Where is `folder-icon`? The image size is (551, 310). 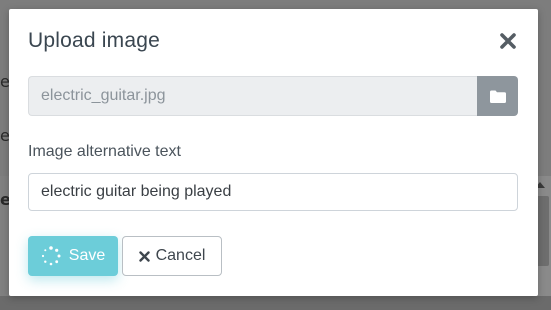
folder-icon is located at coordinates (497, 96).